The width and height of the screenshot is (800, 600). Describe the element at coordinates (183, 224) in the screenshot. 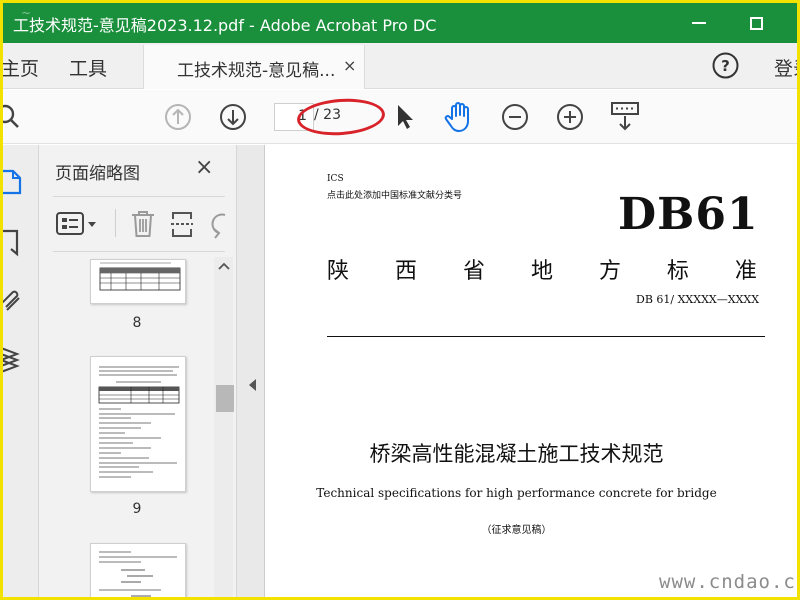

I see `extract-pages-icon` at that location.